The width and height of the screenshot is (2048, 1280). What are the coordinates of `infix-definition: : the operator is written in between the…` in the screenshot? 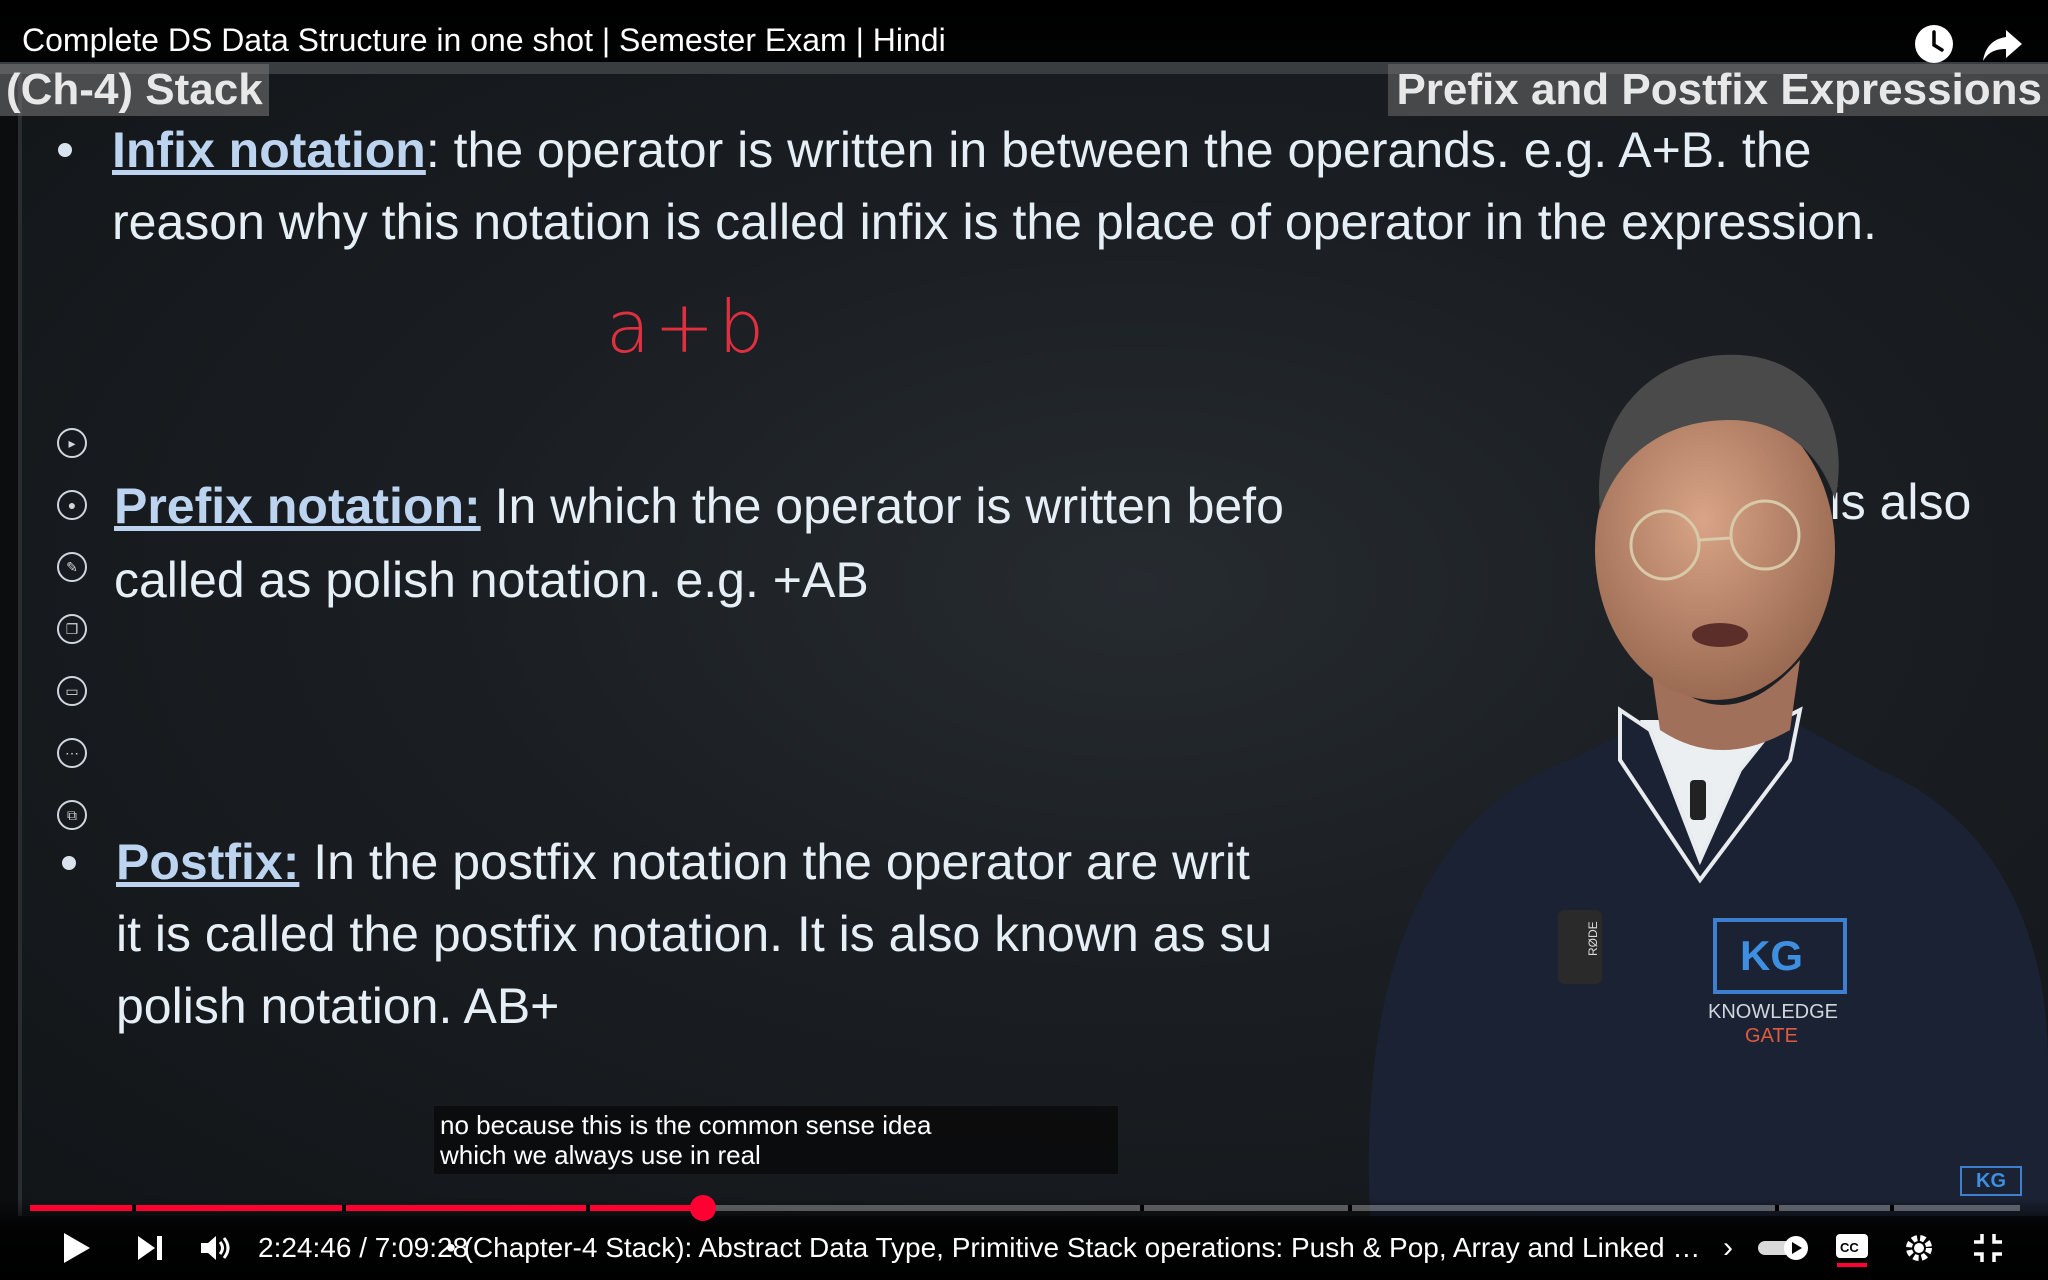 It's located at (1118, 150).